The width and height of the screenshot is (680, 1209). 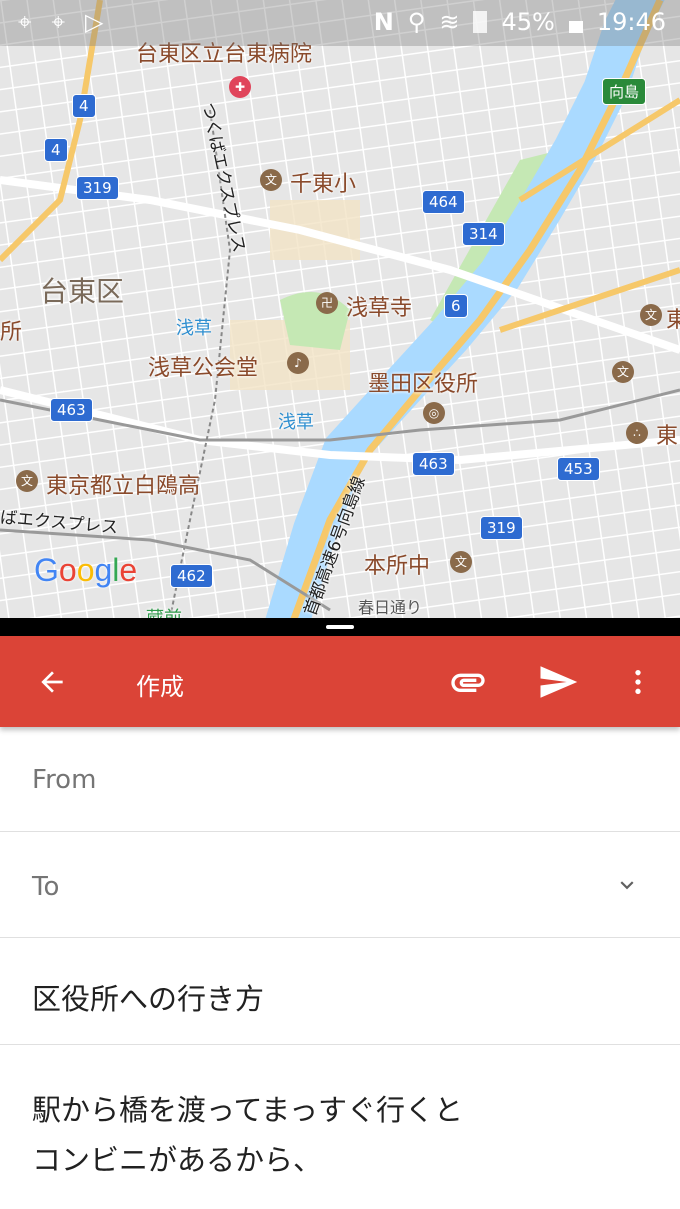 What do you see at coordinates (323, 182) in the screenshot?
I see `map-label: 千東小` at bounding box center [323, 182].